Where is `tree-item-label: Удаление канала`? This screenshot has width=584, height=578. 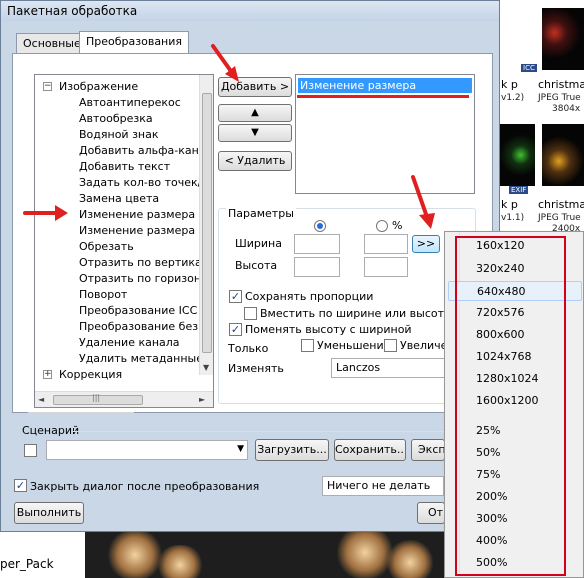 tree-item-label: Удаление канала is located at coordinates (129, 342).